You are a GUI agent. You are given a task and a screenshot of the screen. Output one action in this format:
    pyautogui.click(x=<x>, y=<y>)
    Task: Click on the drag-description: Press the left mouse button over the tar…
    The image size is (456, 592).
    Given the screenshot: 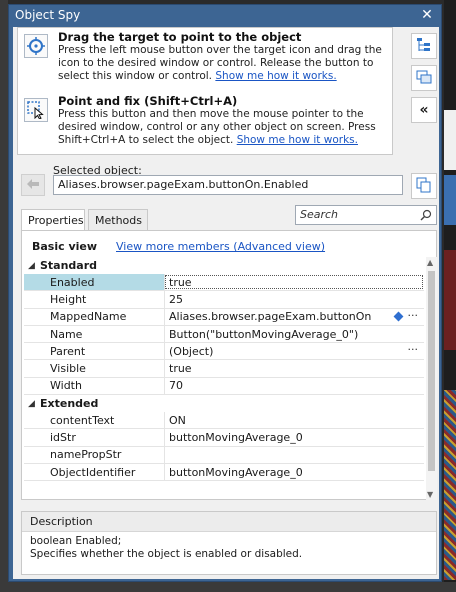 What is the action you would take?
    pyautogui.click(x=223, y=63)
    